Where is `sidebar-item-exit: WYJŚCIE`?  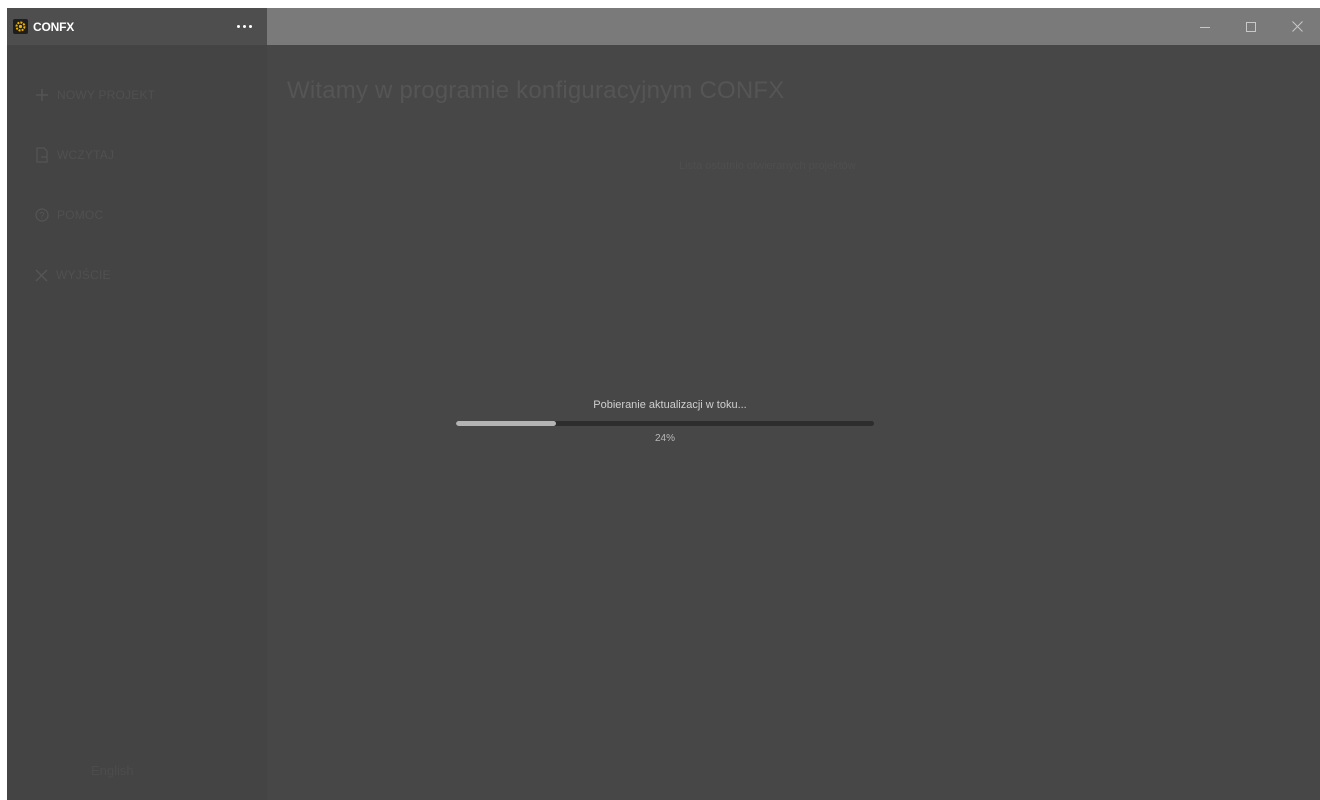 sidebar-item-exit: WYJŚCIE is located at coordinates (73, 275).